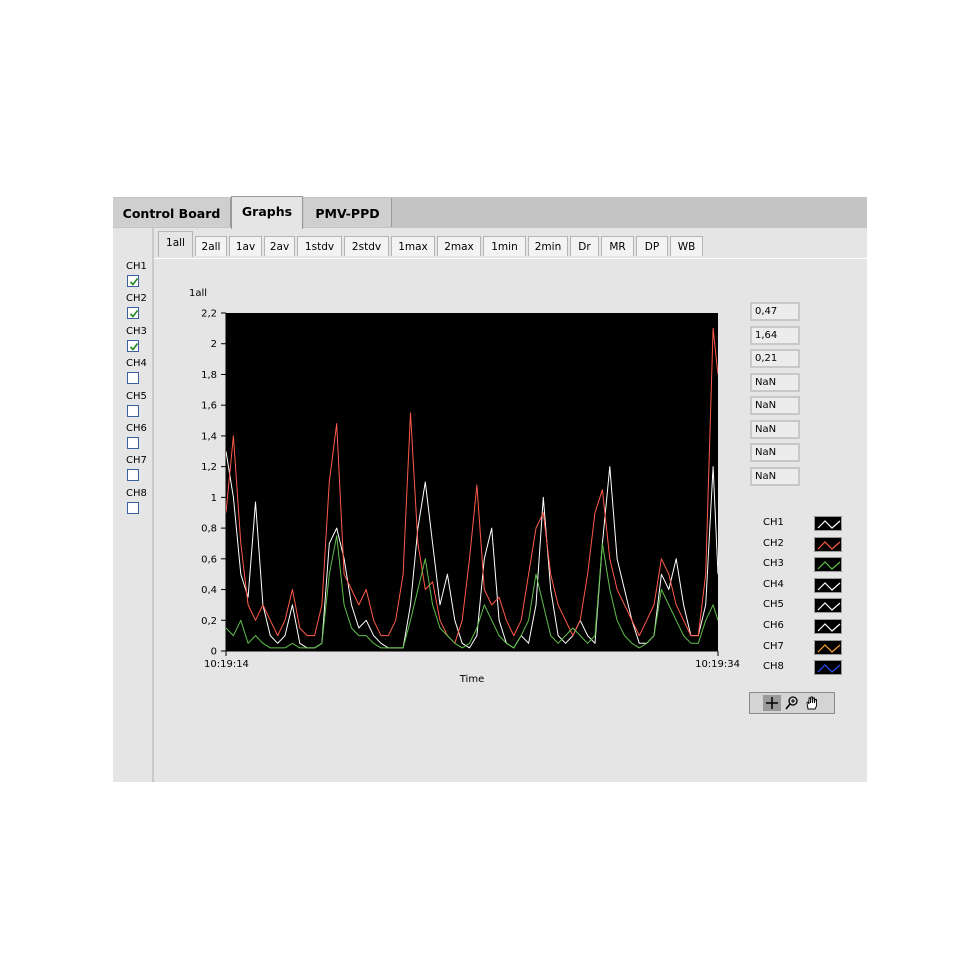  I want to click on legend-label-ch5: CH5, so click(773, 605).